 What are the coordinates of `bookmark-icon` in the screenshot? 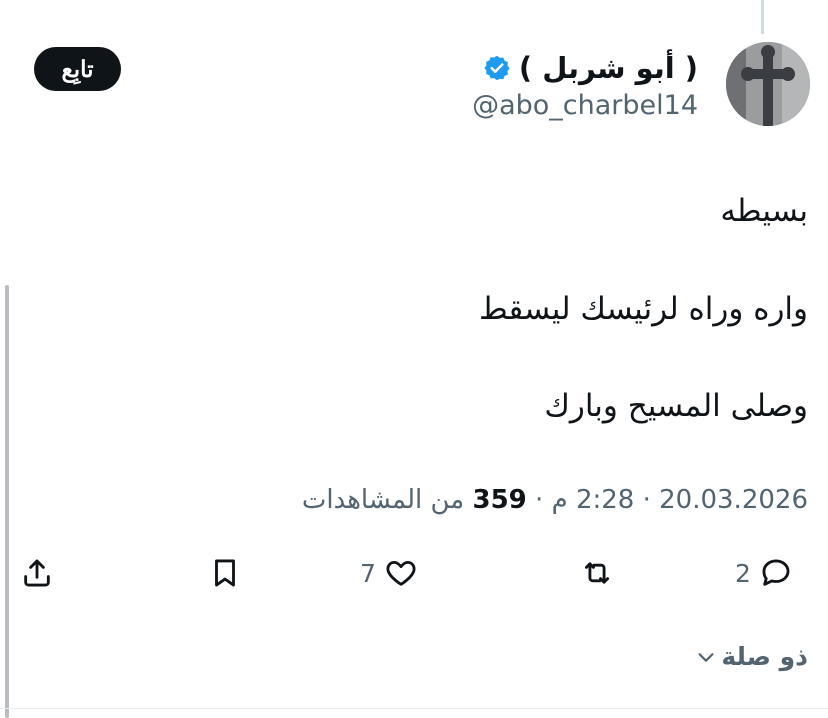 It's located at (225, 573).